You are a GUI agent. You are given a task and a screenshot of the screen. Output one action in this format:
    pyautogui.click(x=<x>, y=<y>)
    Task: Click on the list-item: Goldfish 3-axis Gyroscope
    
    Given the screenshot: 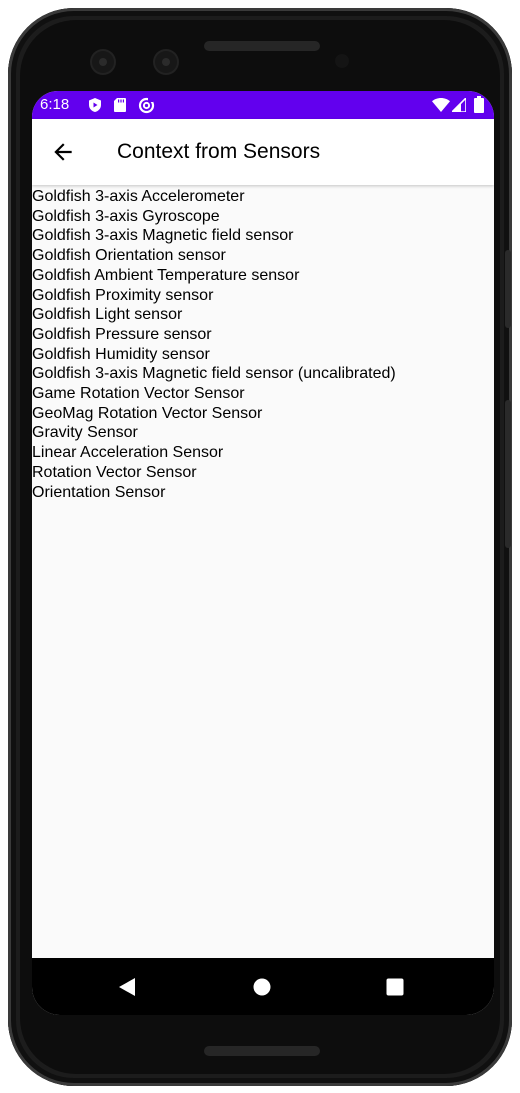 What is the action you would take?
    pyautogui.click(x=126, y=216)
    